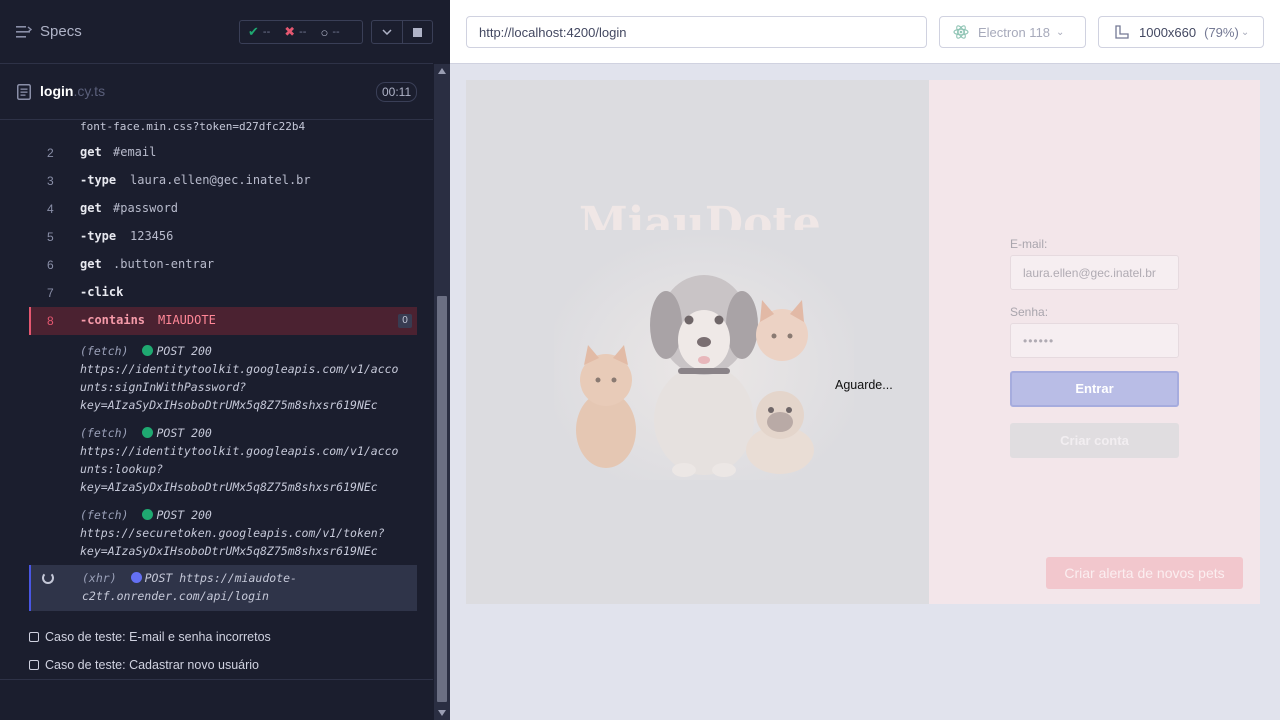  Describe the element at coordinates (216, 92) in the screenshot. I see `spec-file-bar: login.cy.ts 00:11` at that location.